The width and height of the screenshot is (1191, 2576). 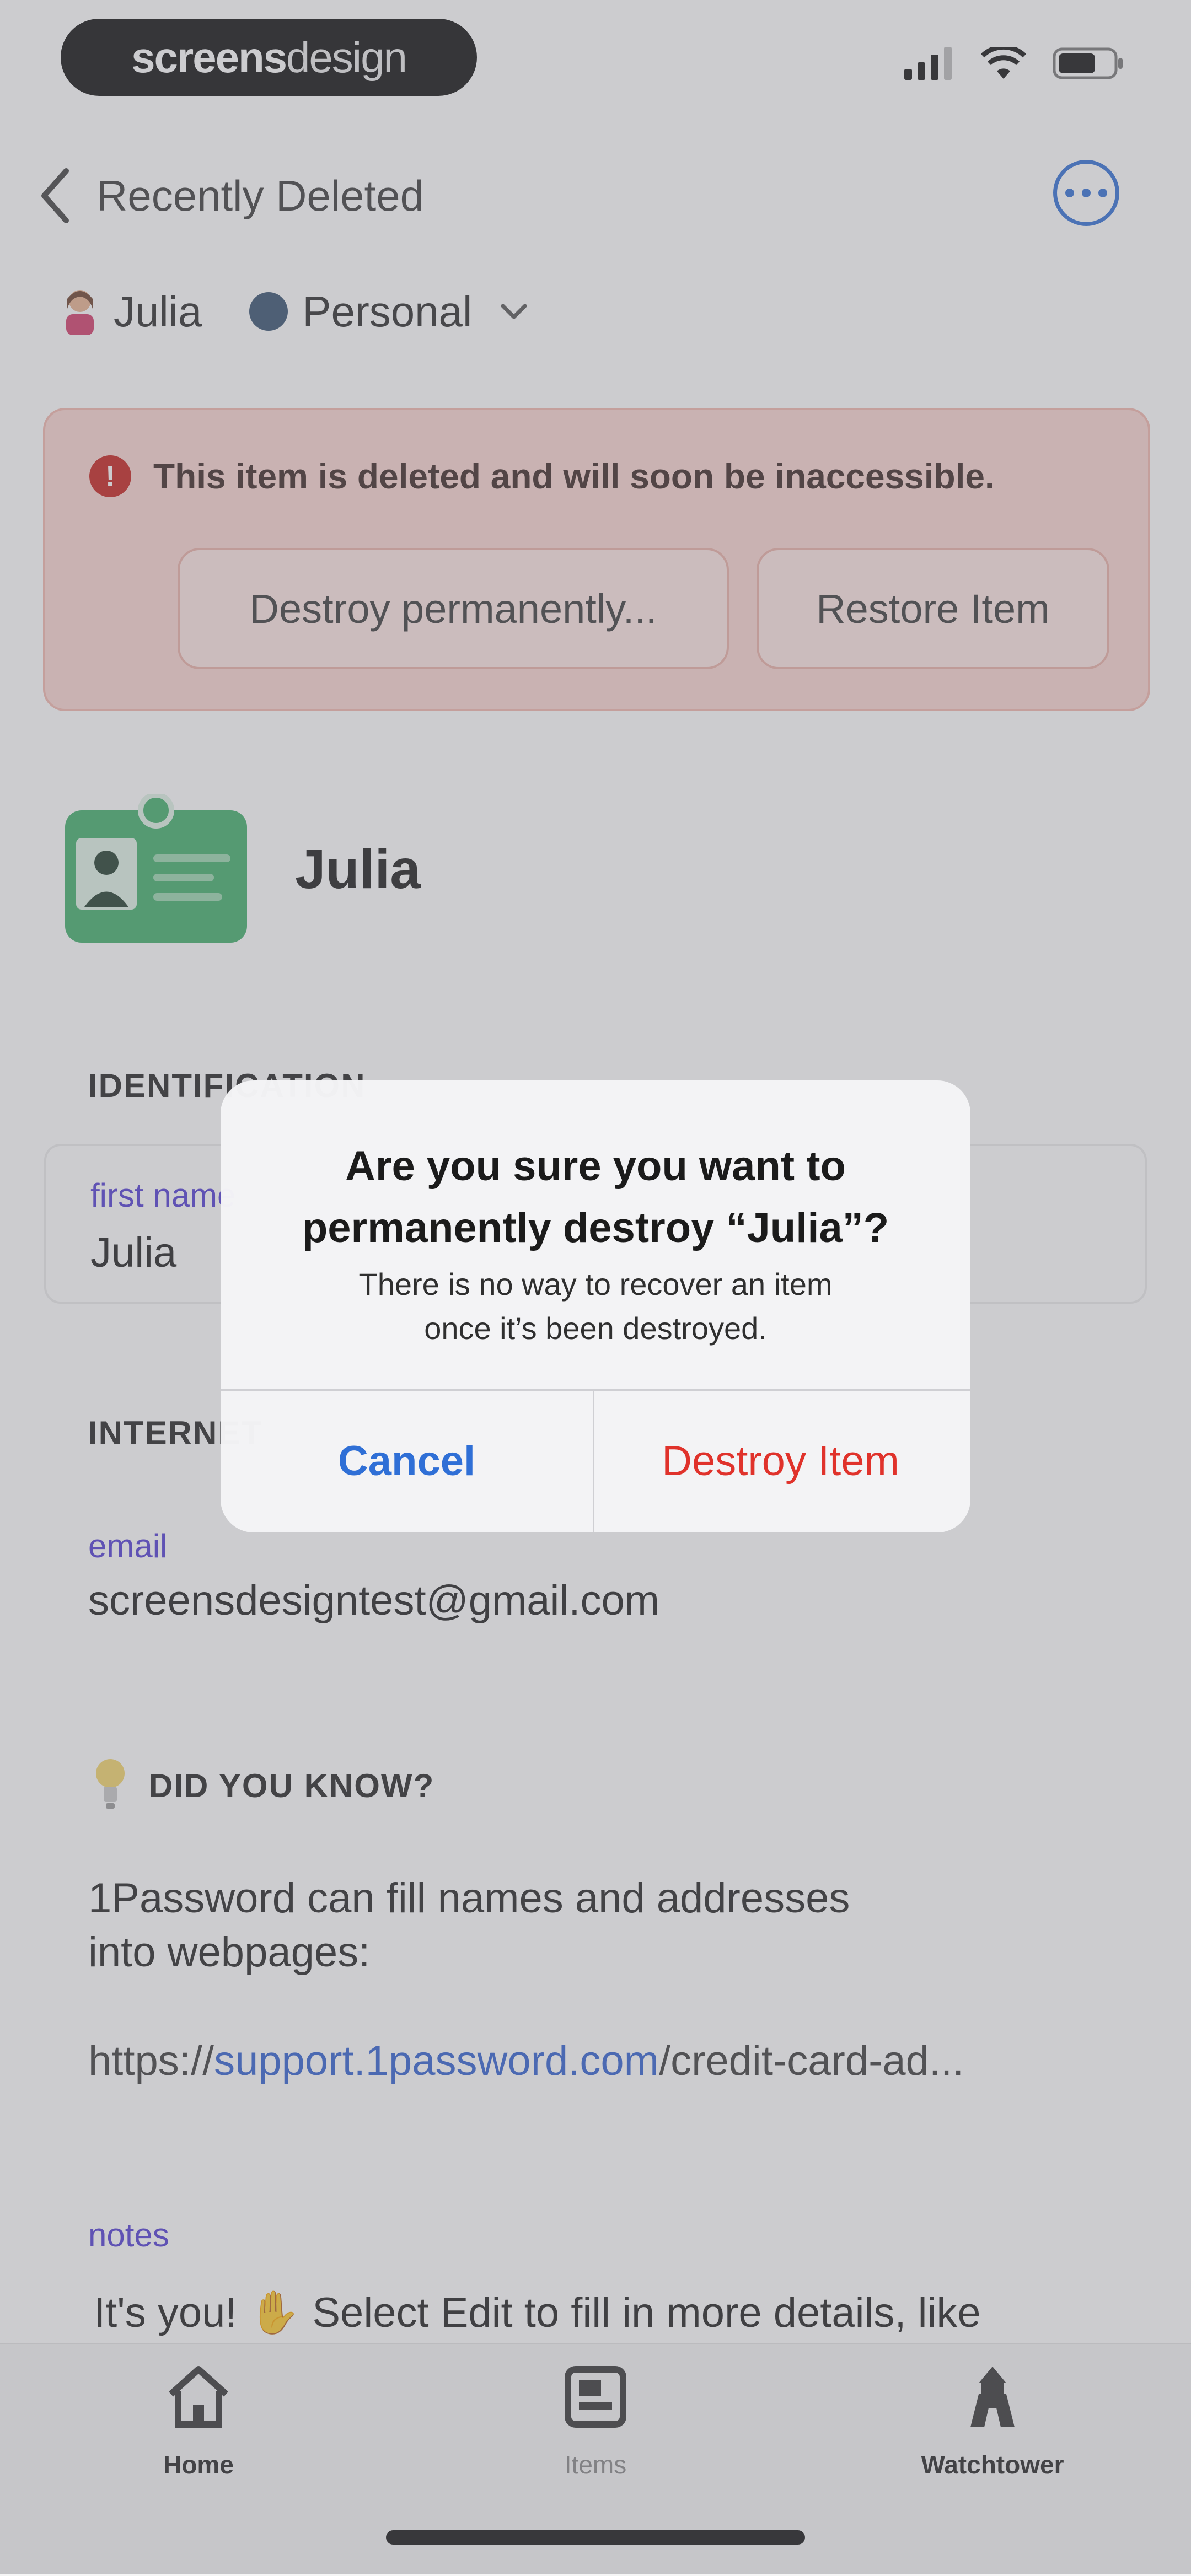 I want to click on alert-message-line2: once it’s been destroyed., so click(x=595, y=1328).